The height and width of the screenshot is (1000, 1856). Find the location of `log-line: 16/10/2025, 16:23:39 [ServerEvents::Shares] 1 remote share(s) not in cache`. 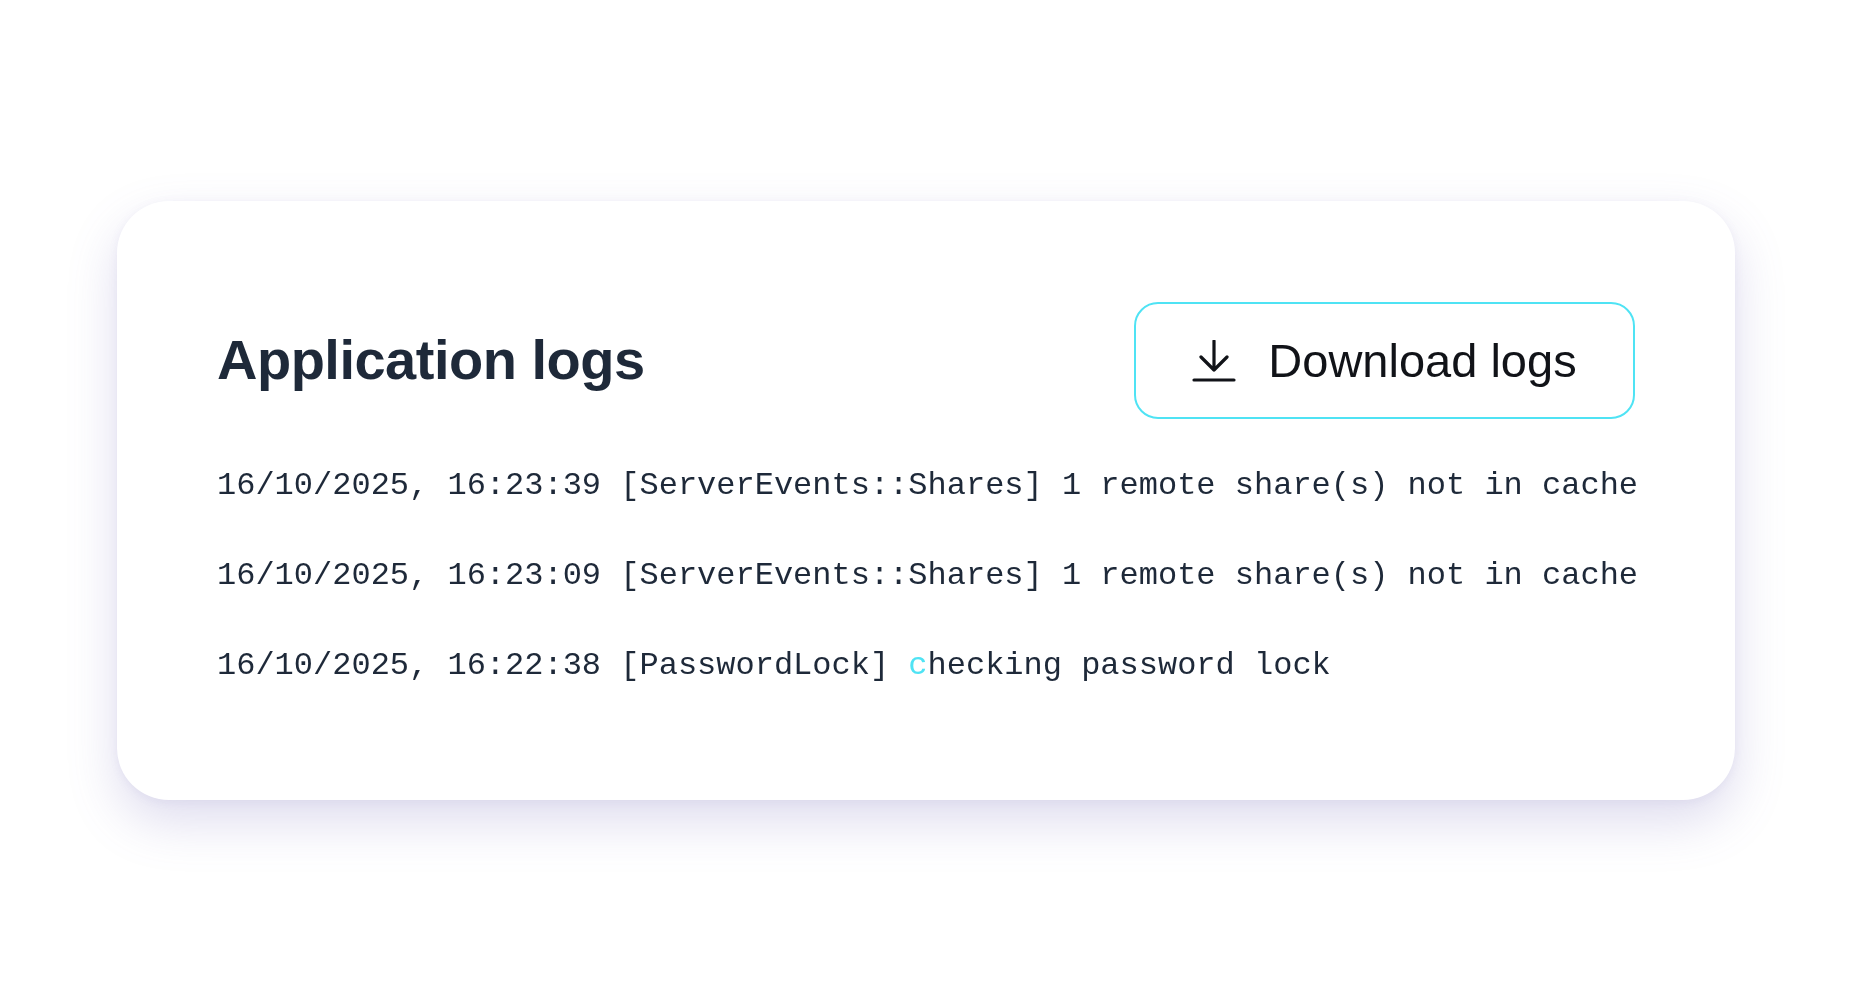

log-line: 16/10/2025, 16:23:39 [ServerEvents::Shares] 1 remote share(s) not in cache is located at coordinates (928, 486).